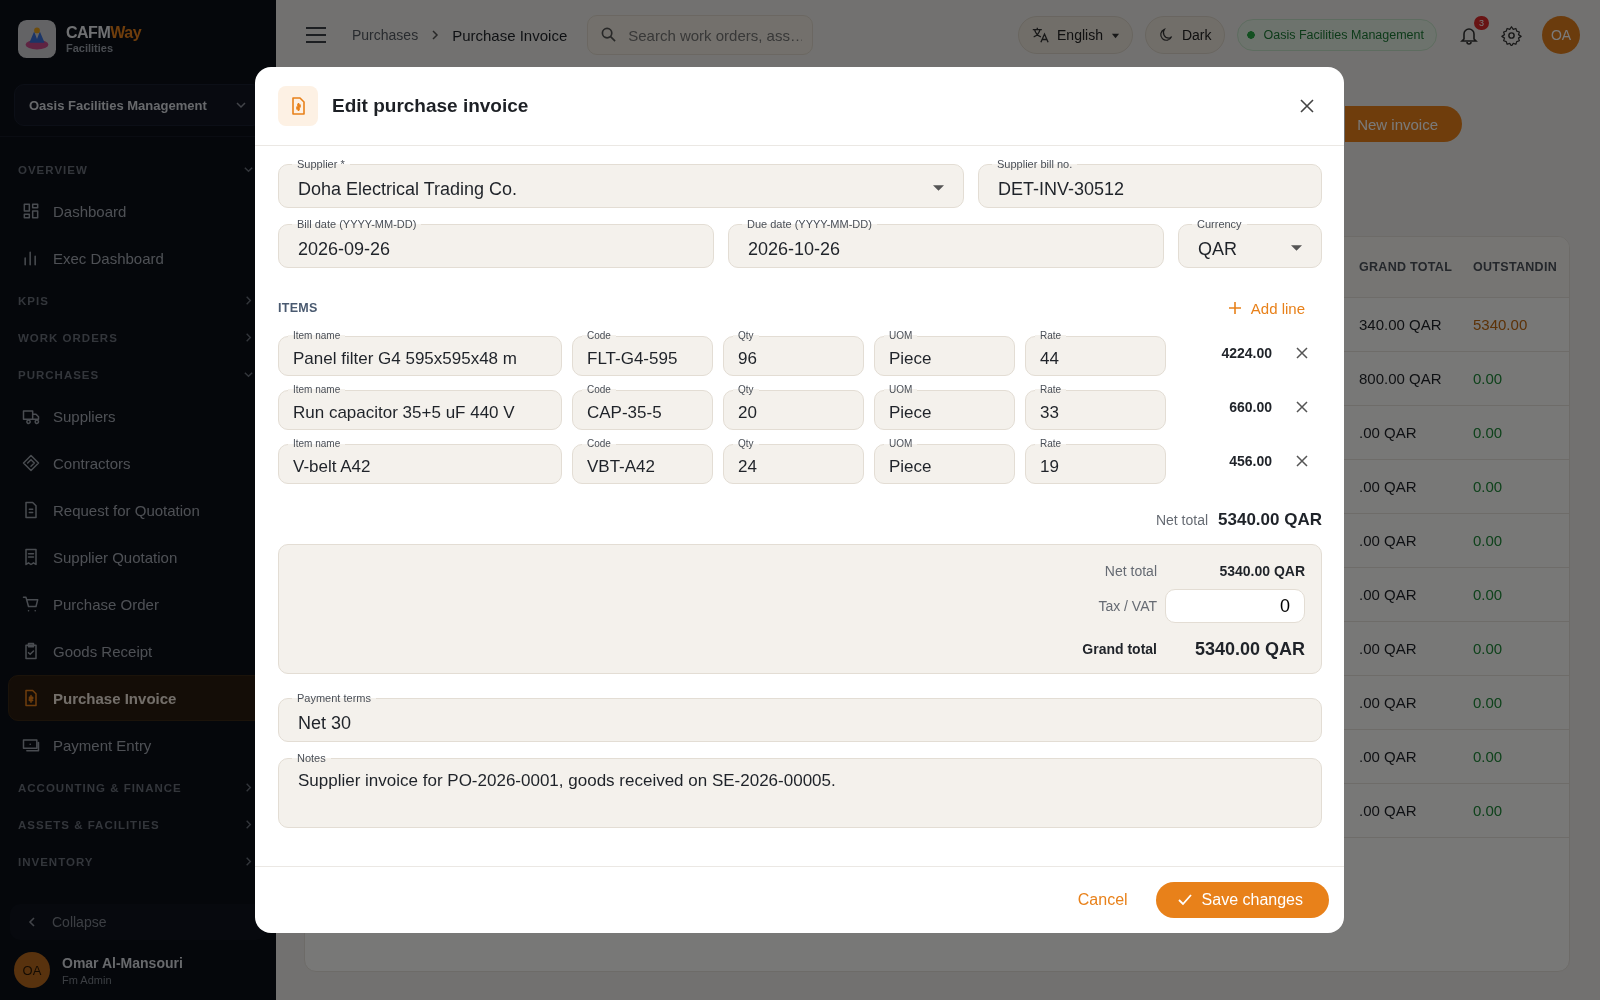 Image resolution: width=1600 pixels, height=1000 pixels. What do you see at coordinates (1130, 571) in the screenshot?
I see `summary-label: Net total` at bounding box center [1130, 571].